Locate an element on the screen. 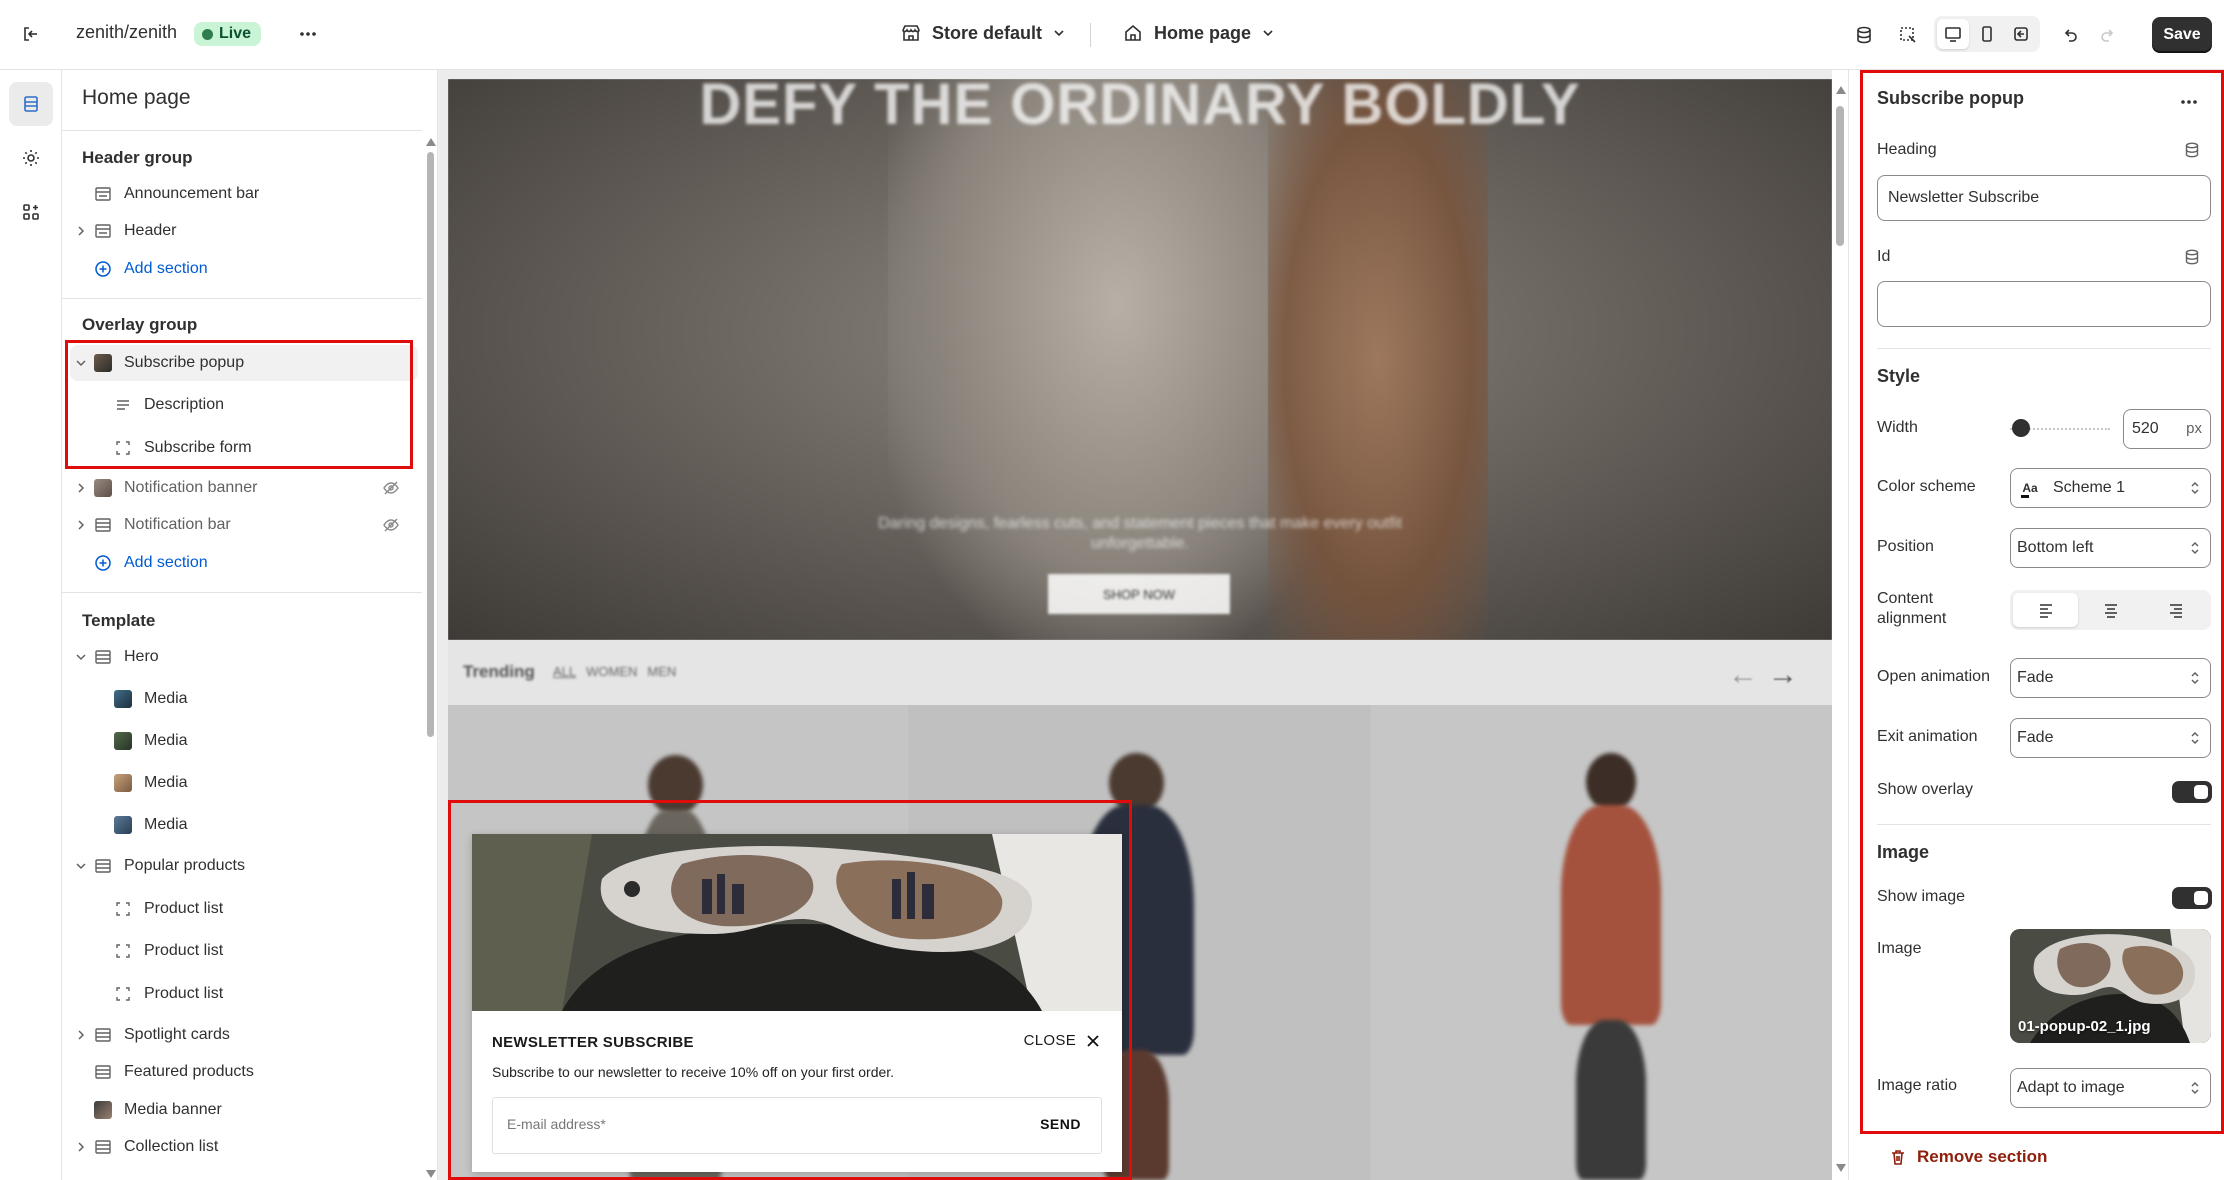 Image resolution: width=2224 pixels, height=1180 pixels. arrow-right-icon: → is located at coordinates (1783, 675).